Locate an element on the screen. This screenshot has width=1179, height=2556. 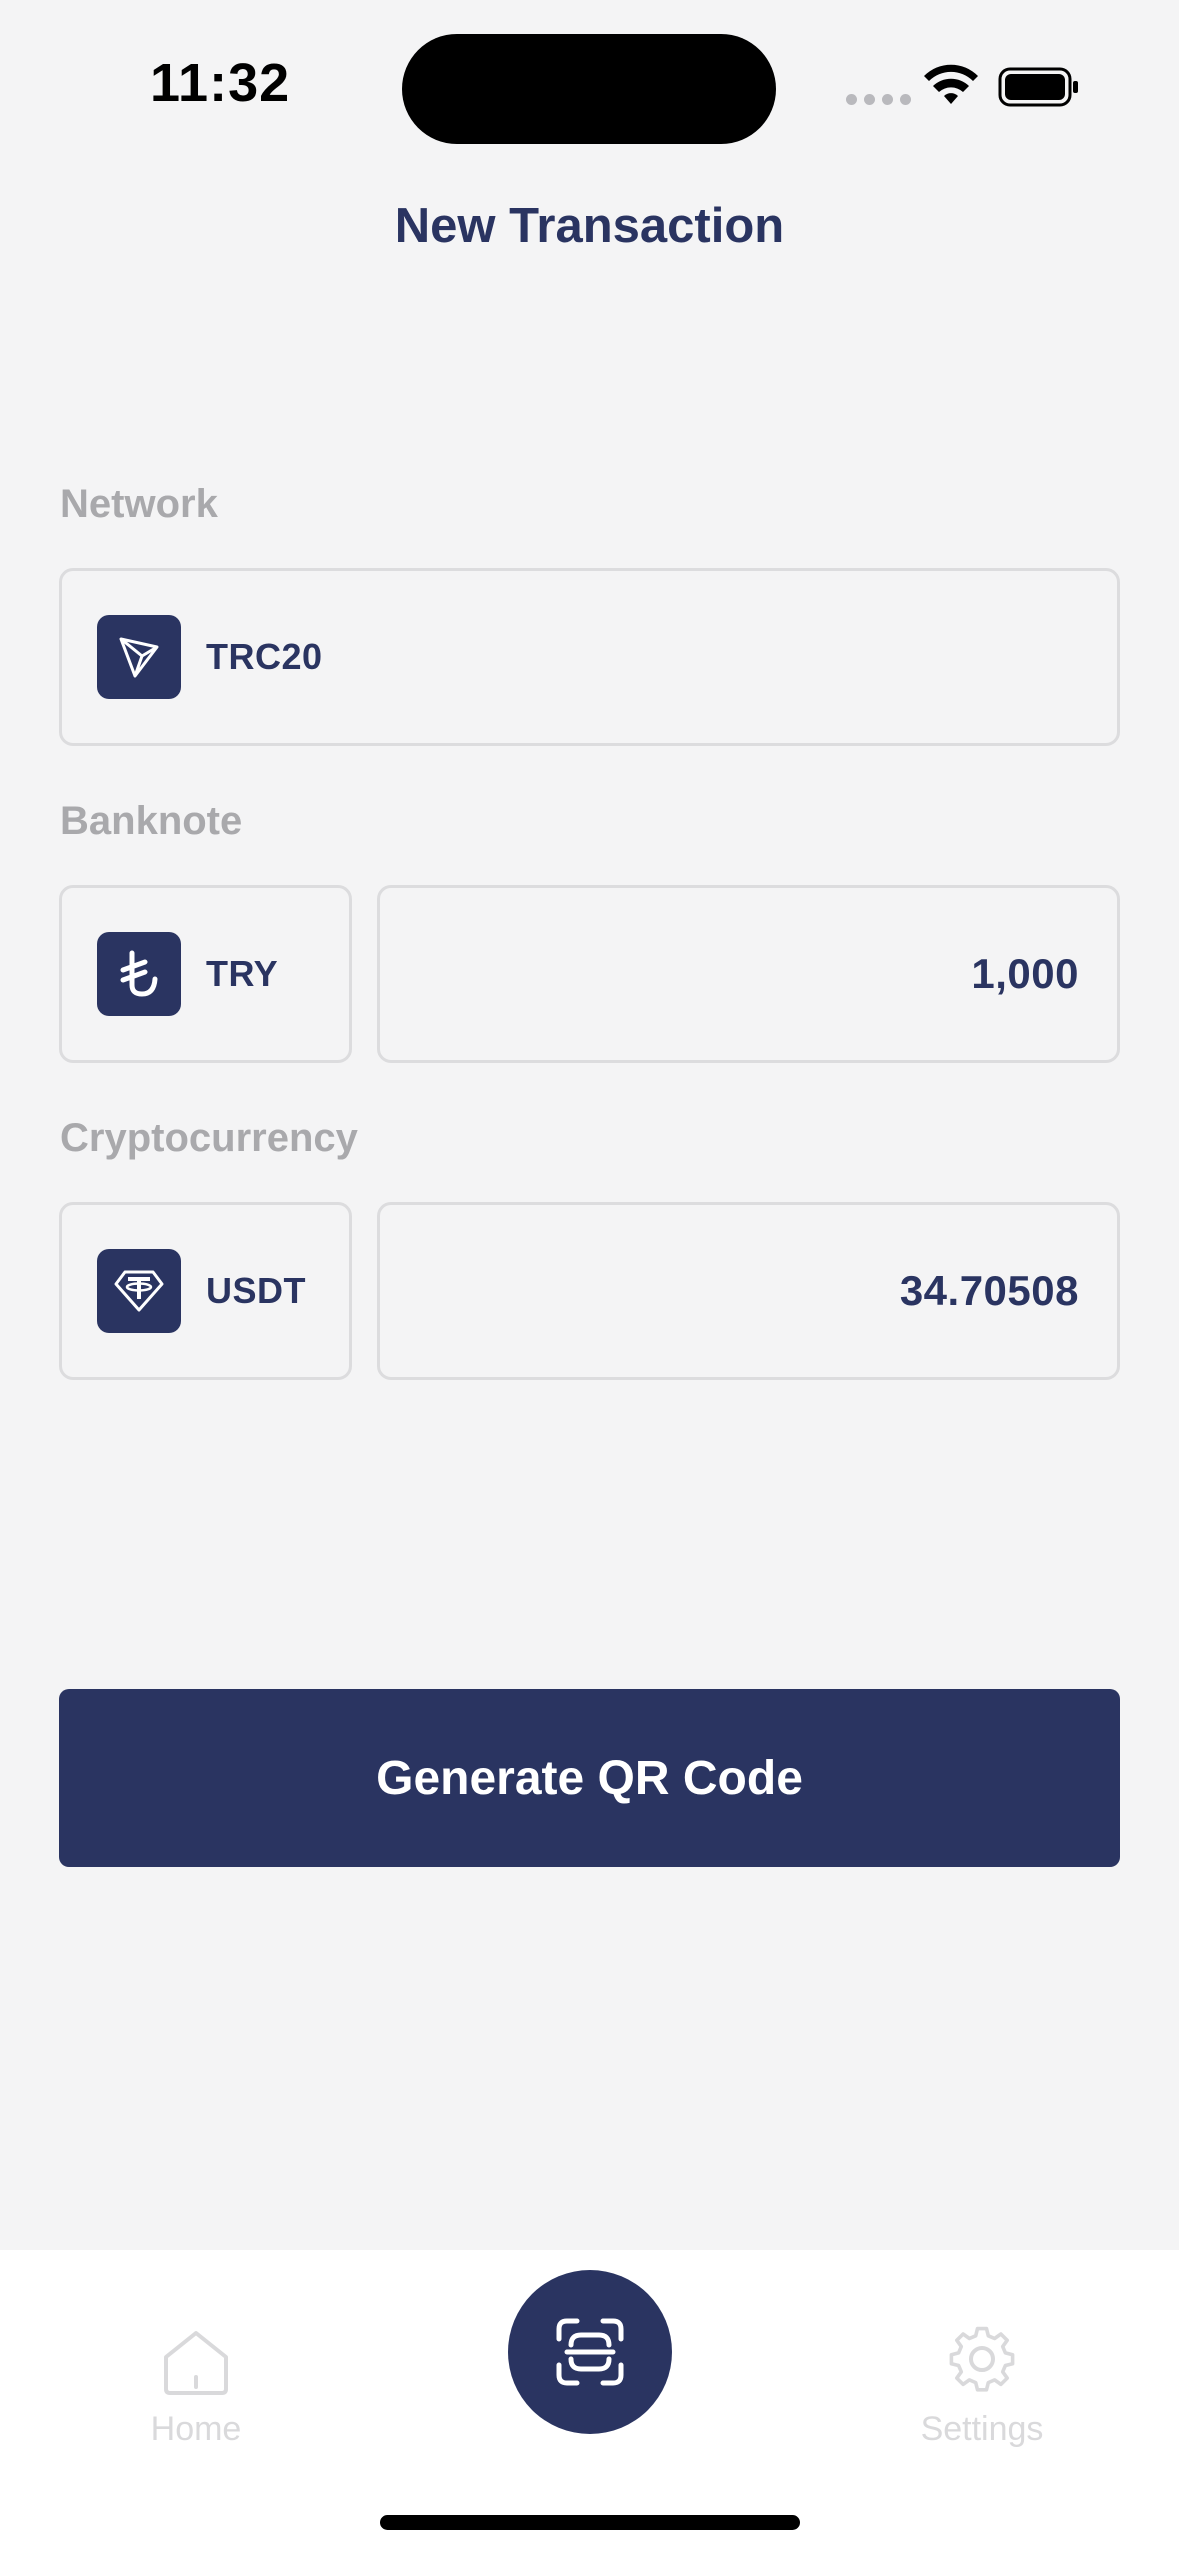
tab-home-label: Home is located at coordinates (196, 2429).